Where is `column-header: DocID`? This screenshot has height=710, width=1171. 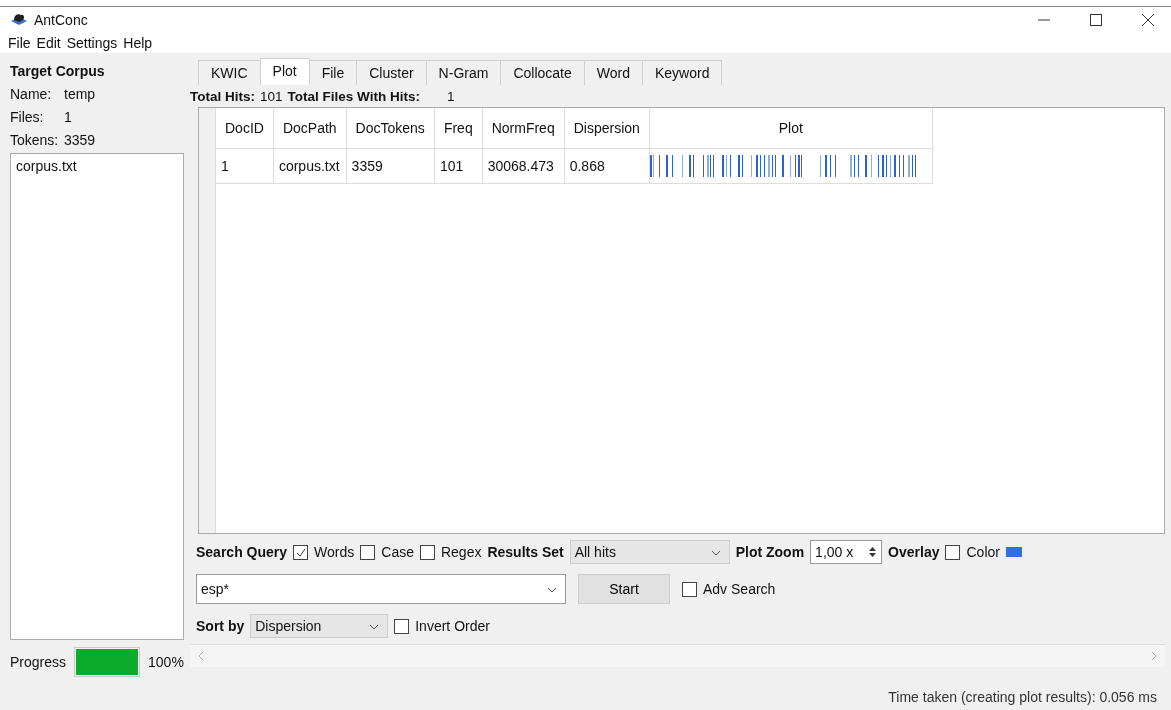
column-header: DocID is located at coordinates (245, 128).